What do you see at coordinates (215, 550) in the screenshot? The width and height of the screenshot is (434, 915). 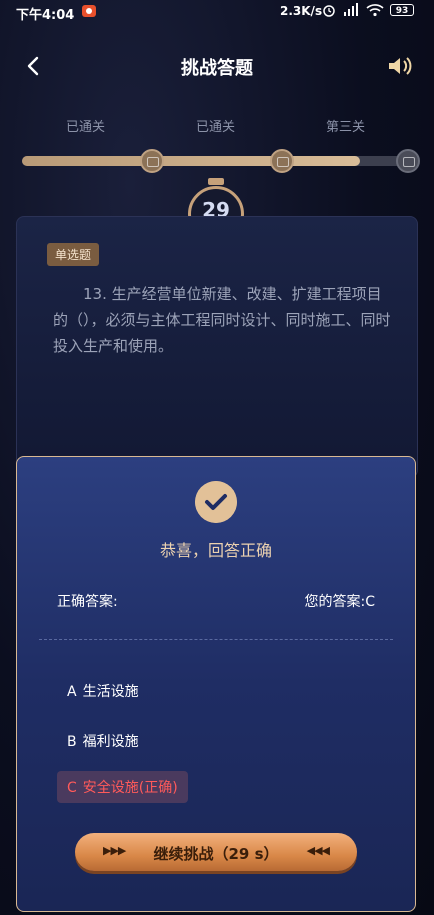 I see `result-title: 恭喜，回答正确` at bounding box center [215, 550].